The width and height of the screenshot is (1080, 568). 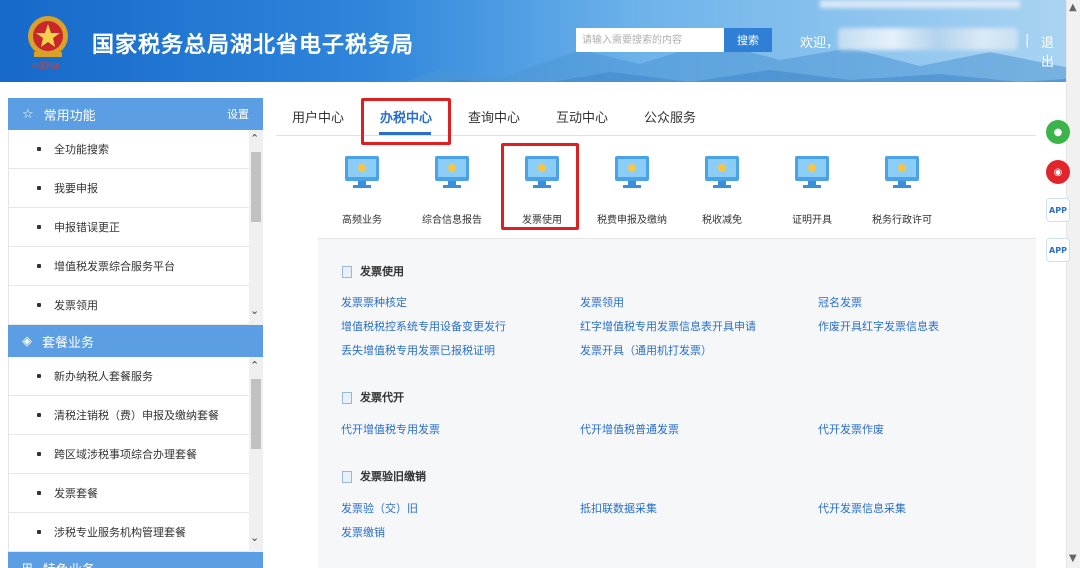 I want to click on section-title-text: 发票代开, so click(x=382, y=397).